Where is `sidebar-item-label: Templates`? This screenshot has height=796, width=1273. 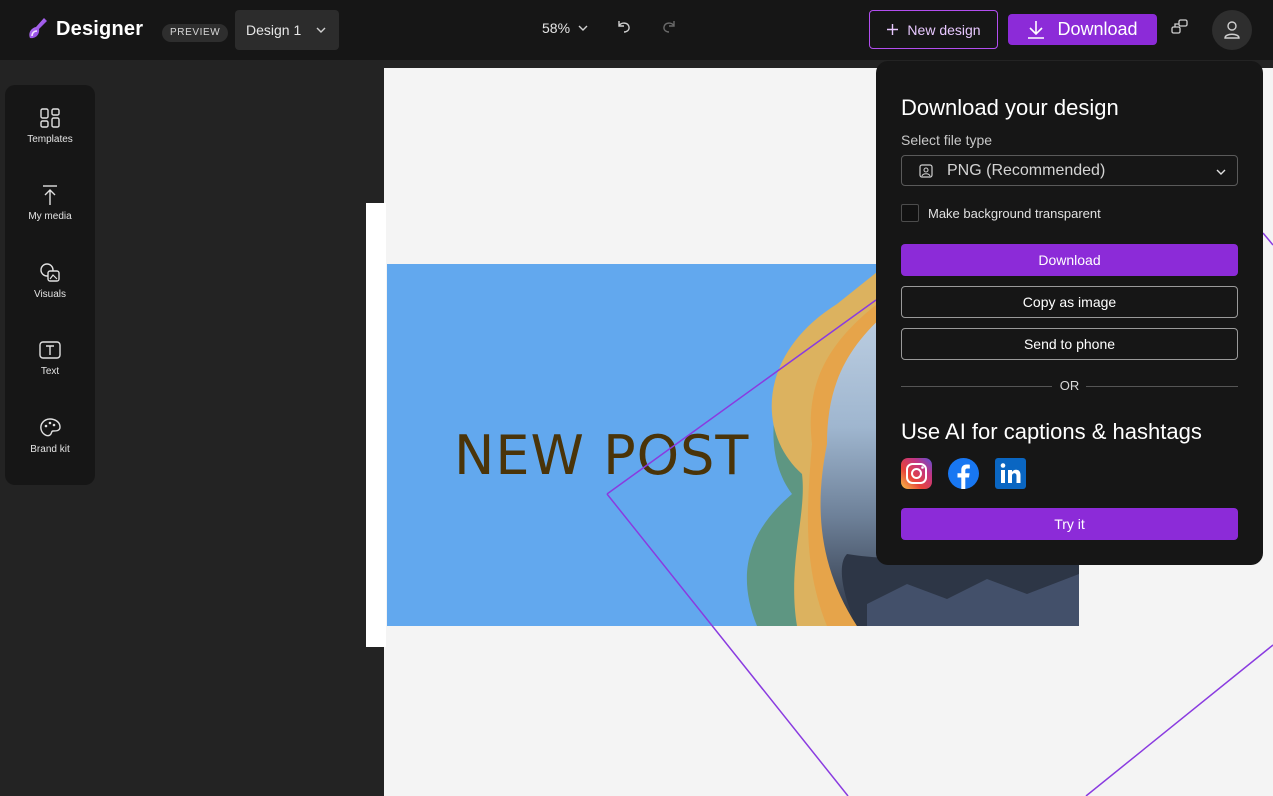
sidebar-item-label: Templates is located at coordinates (50, 139).